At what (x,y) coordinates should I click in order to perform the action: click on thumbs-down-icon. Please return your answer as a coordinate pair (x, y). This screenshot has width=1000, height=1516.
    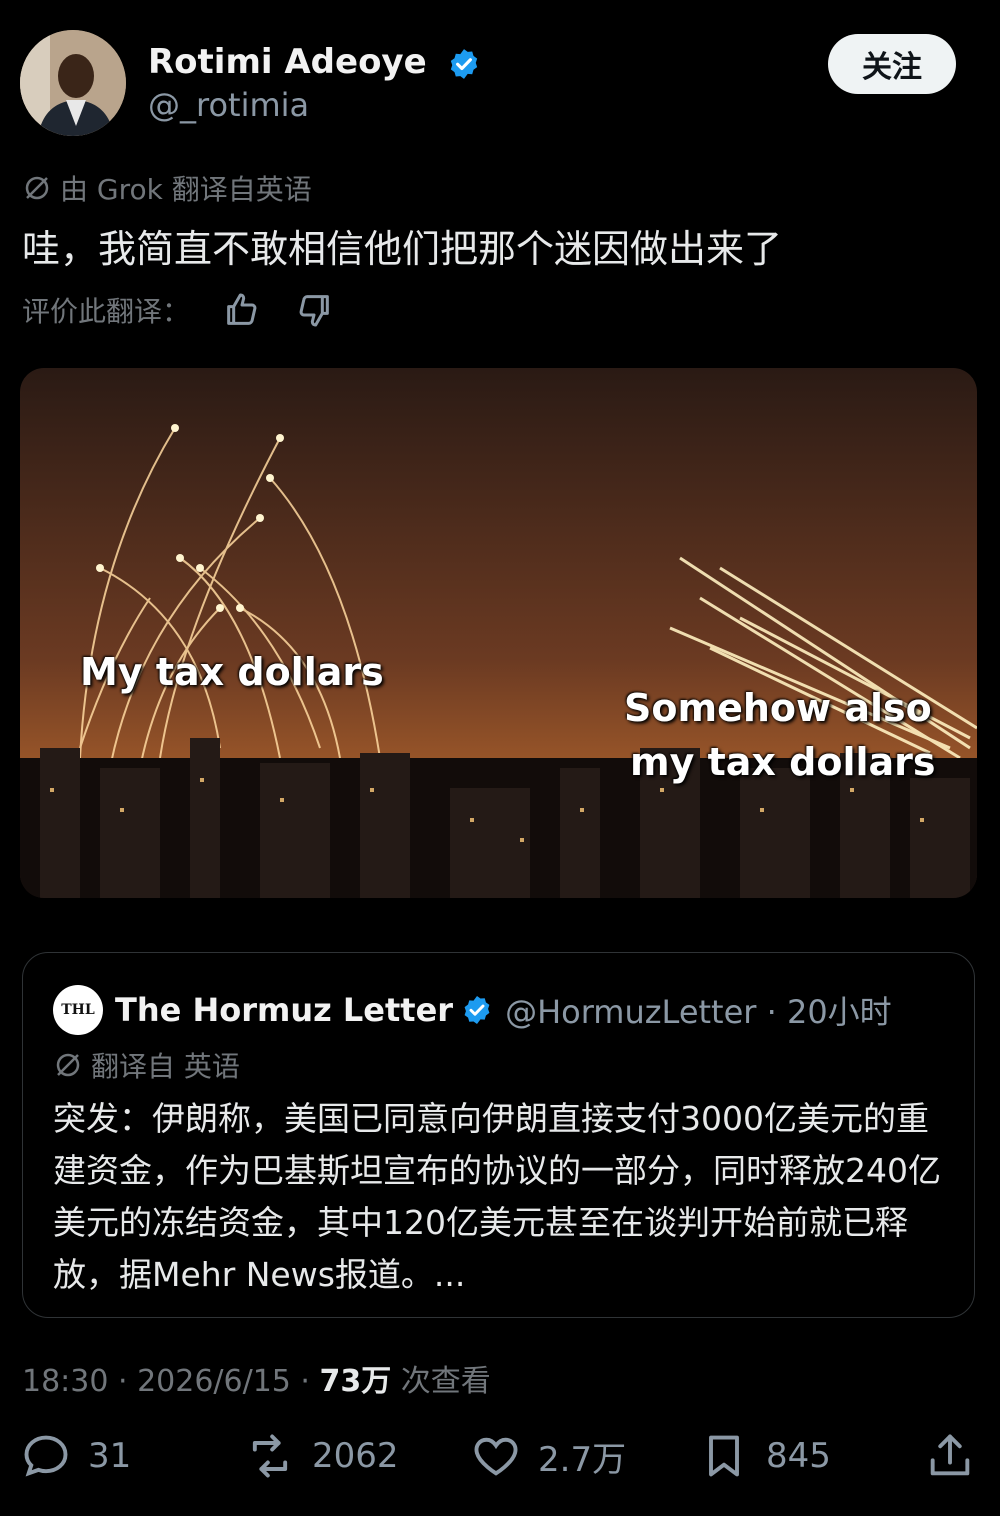
    Looking at the image, I should click on (314, 310).